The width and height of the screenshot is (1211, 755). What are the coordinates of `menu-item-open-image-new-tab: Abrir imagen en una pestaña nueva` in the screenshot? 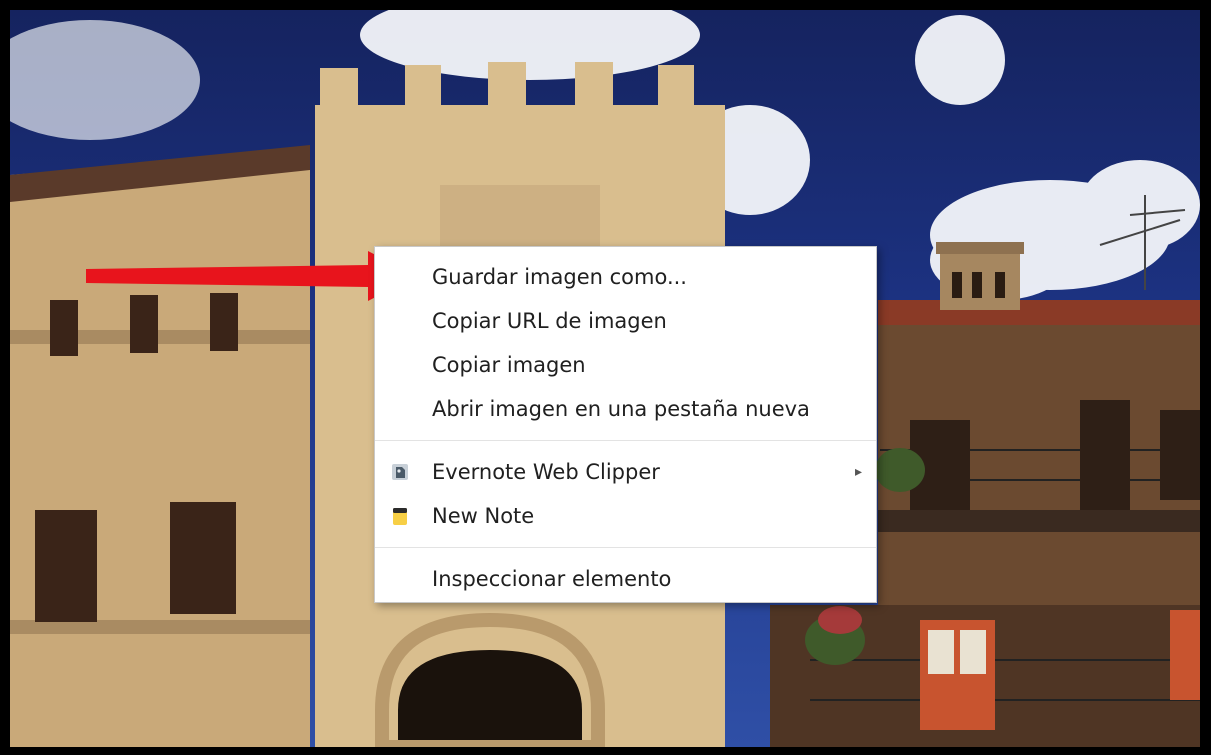 It's located at (625, 409).